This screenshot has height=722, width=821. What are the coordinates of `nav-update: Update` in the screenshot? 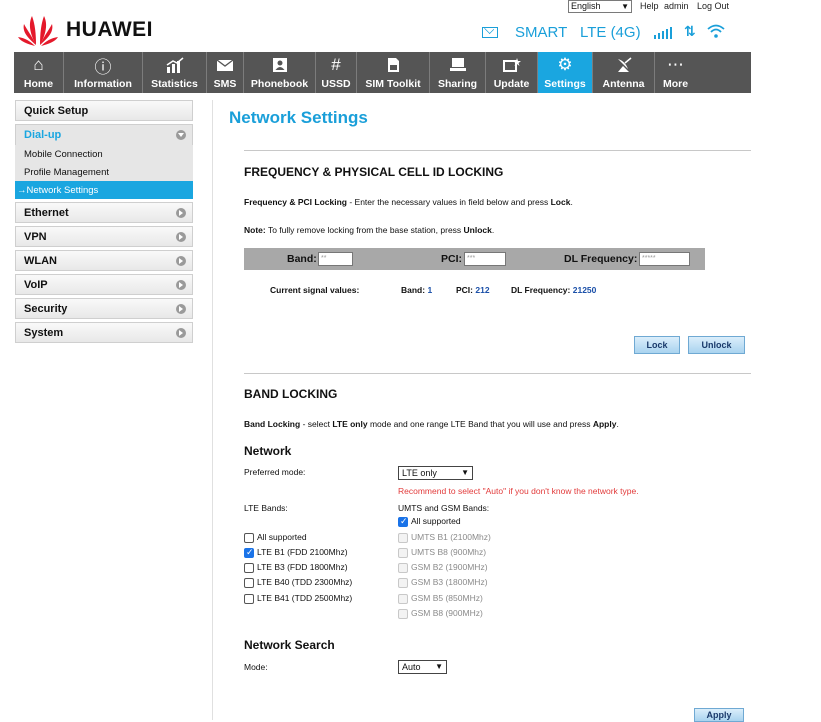 It's located at (512, 72).